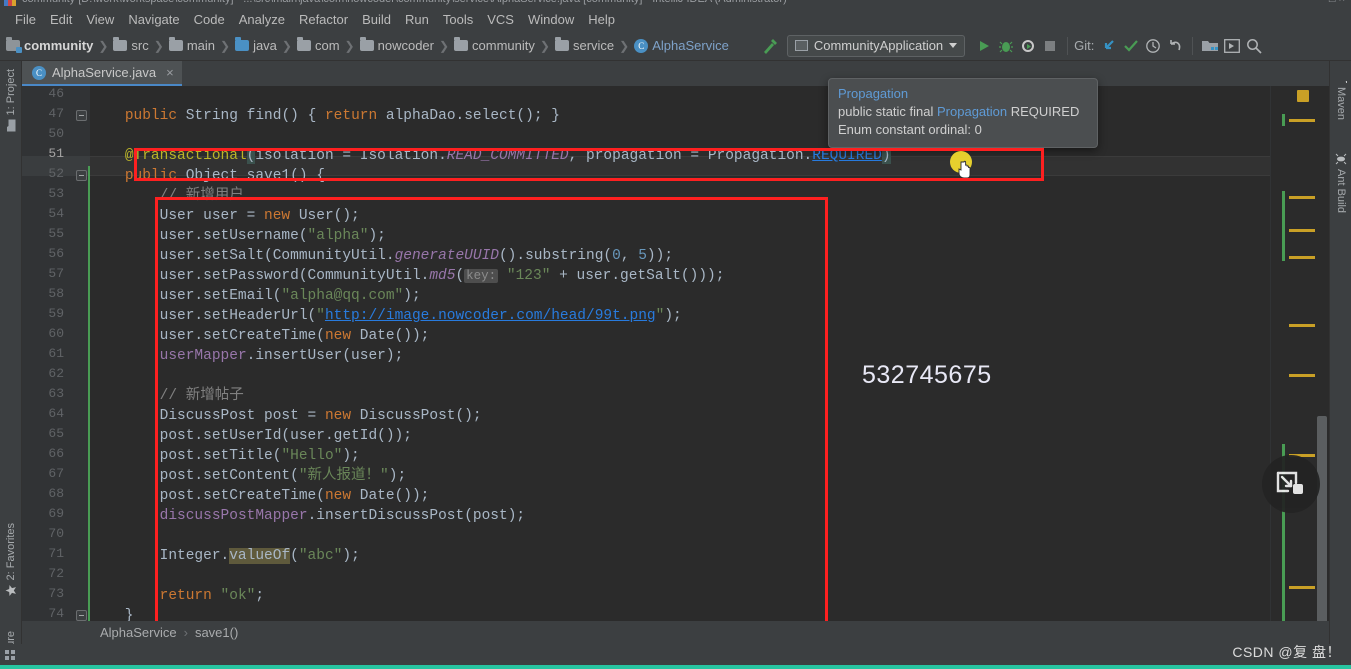 The width and height of the screenshot is (1351, 669). What do you see at coordinates (876, 45) in the screenshot?
I see `run-configuration-selector: CommunityApplication` at bounding box center [876, 45].